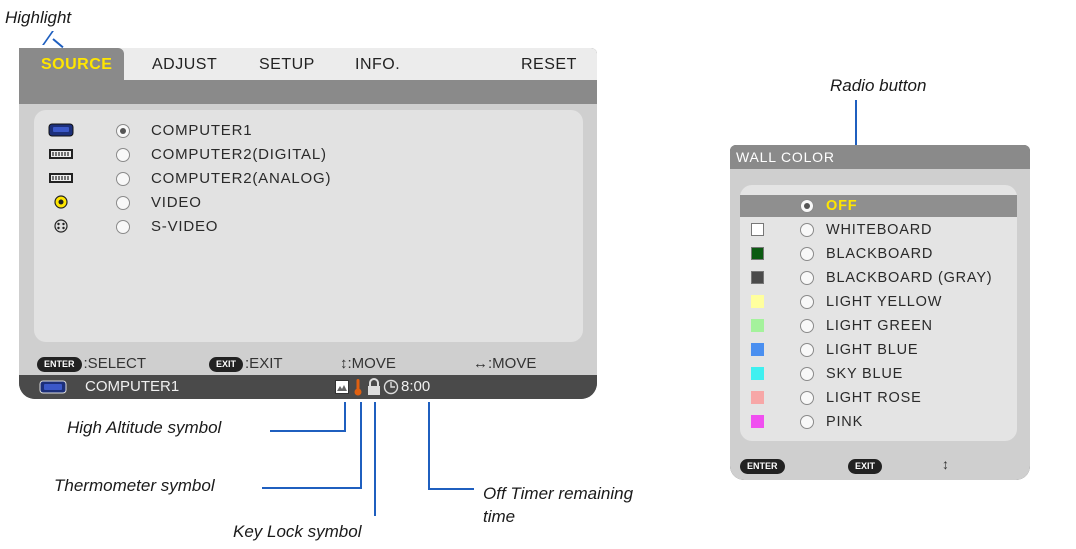 The width and height of the screenshot is (1076, 549). I want to click on menu-tab-bar: SOURCE ADJUST SETUP INFO. RESET, so click(308, 64).